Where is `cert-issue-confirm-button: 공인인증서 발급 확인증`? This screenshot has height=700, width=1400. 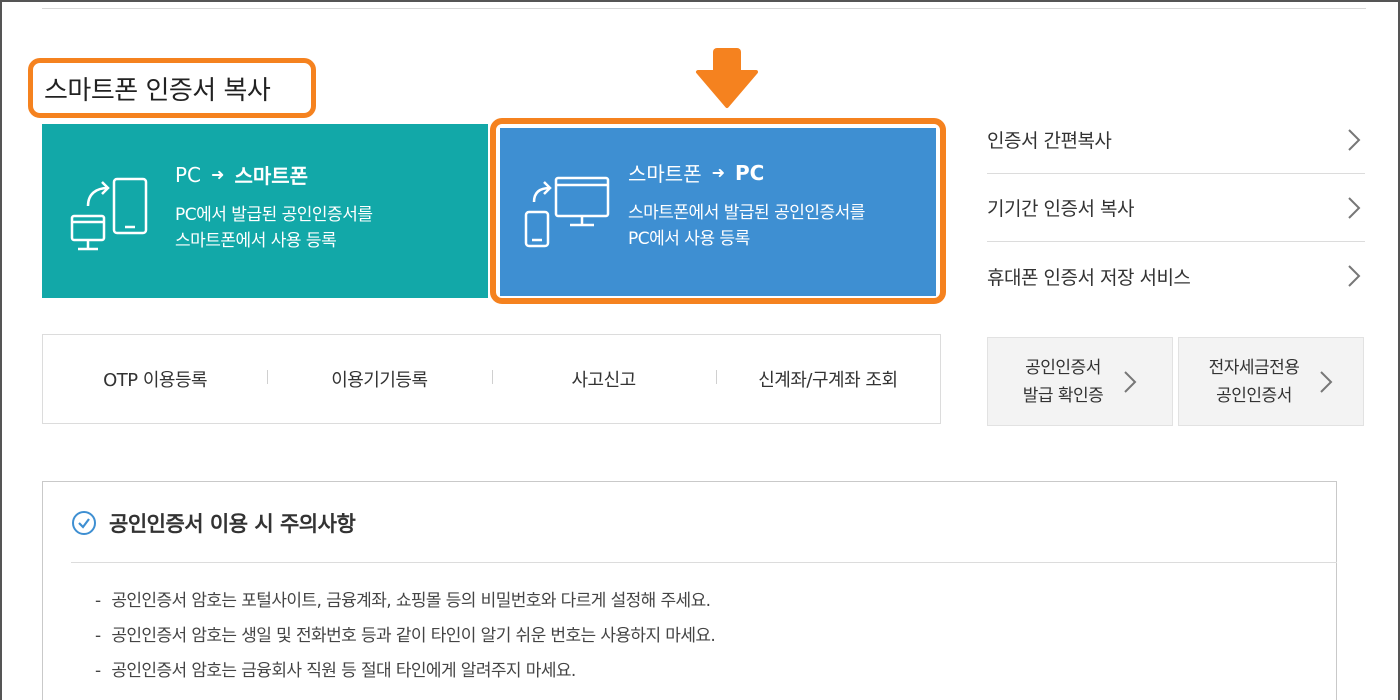 cert-issue-confirm-button: 공인인증서 발급 확인증 is located at coordinates (1080, 381).